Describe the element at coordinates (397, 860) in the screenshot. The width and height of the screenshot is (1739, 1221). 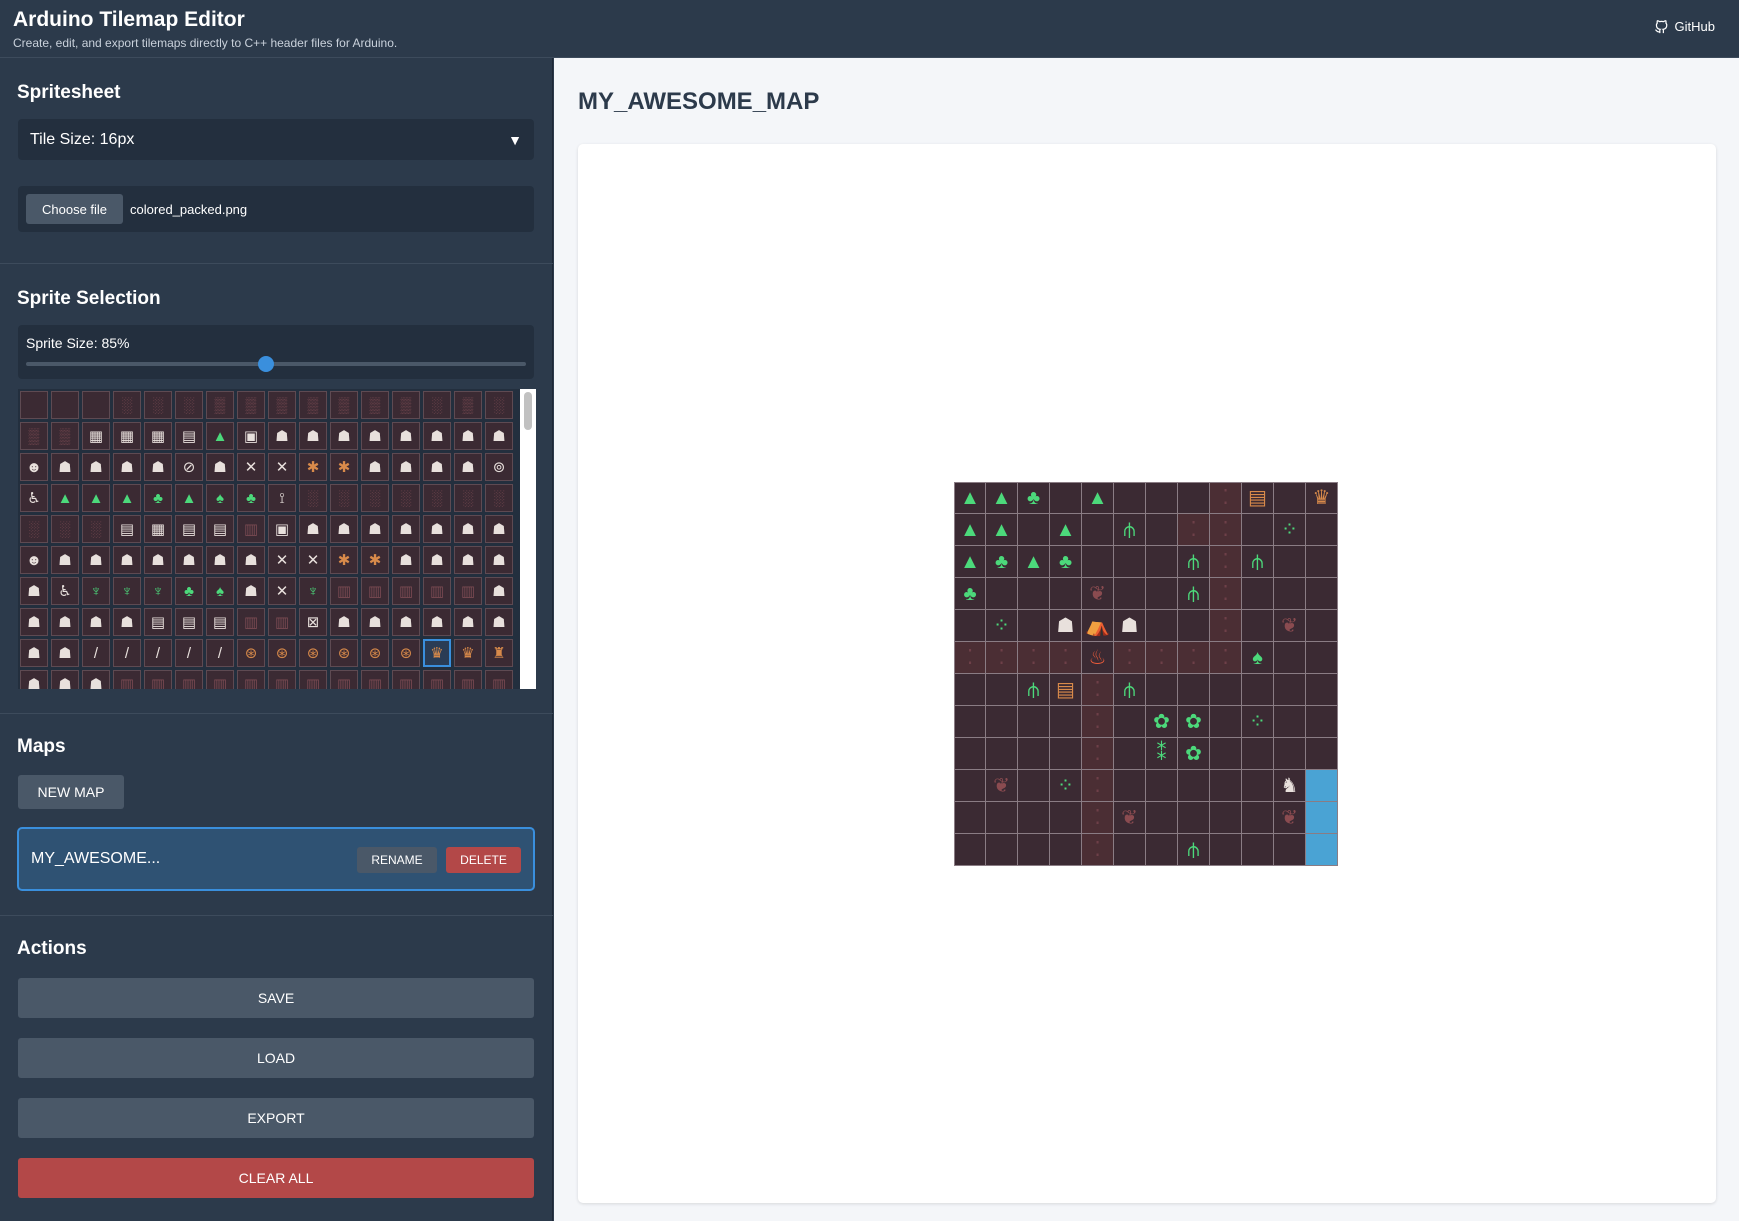
I see `rename-map-button: RENAME` at that location.